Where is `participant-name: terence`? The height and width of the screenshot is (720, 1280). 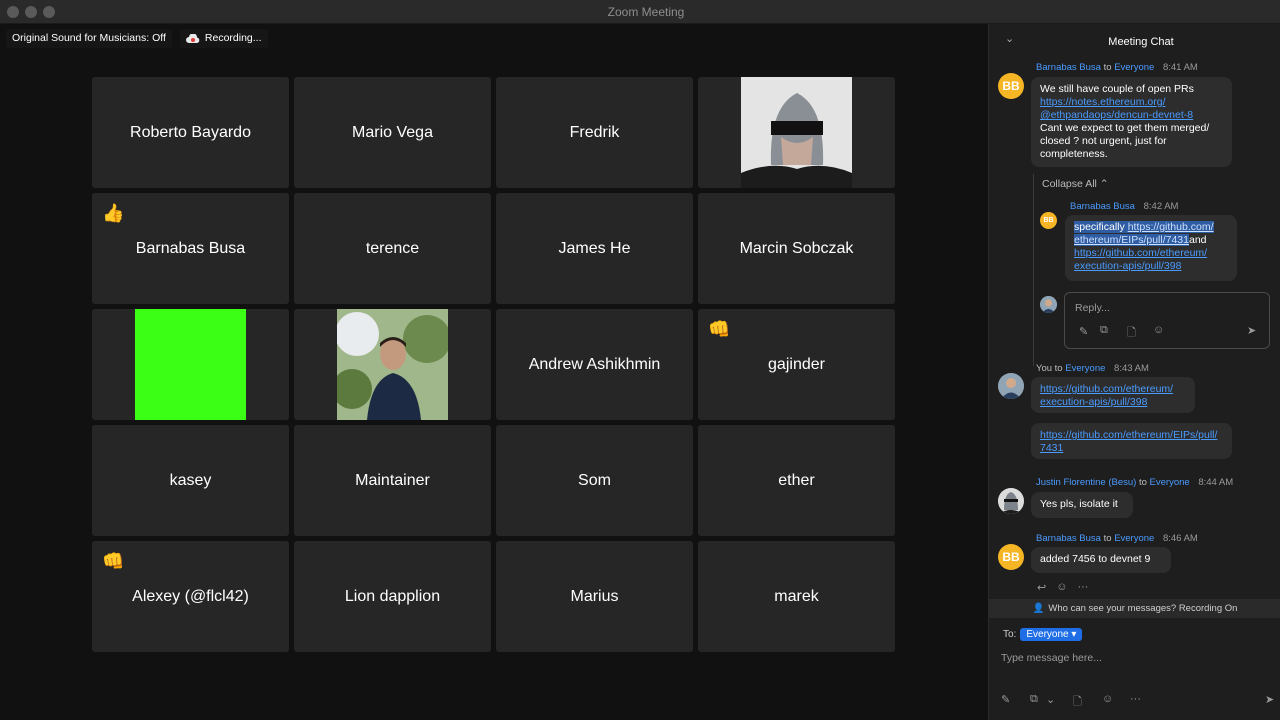 participant-name: terence is located at coordinates (392, 248).